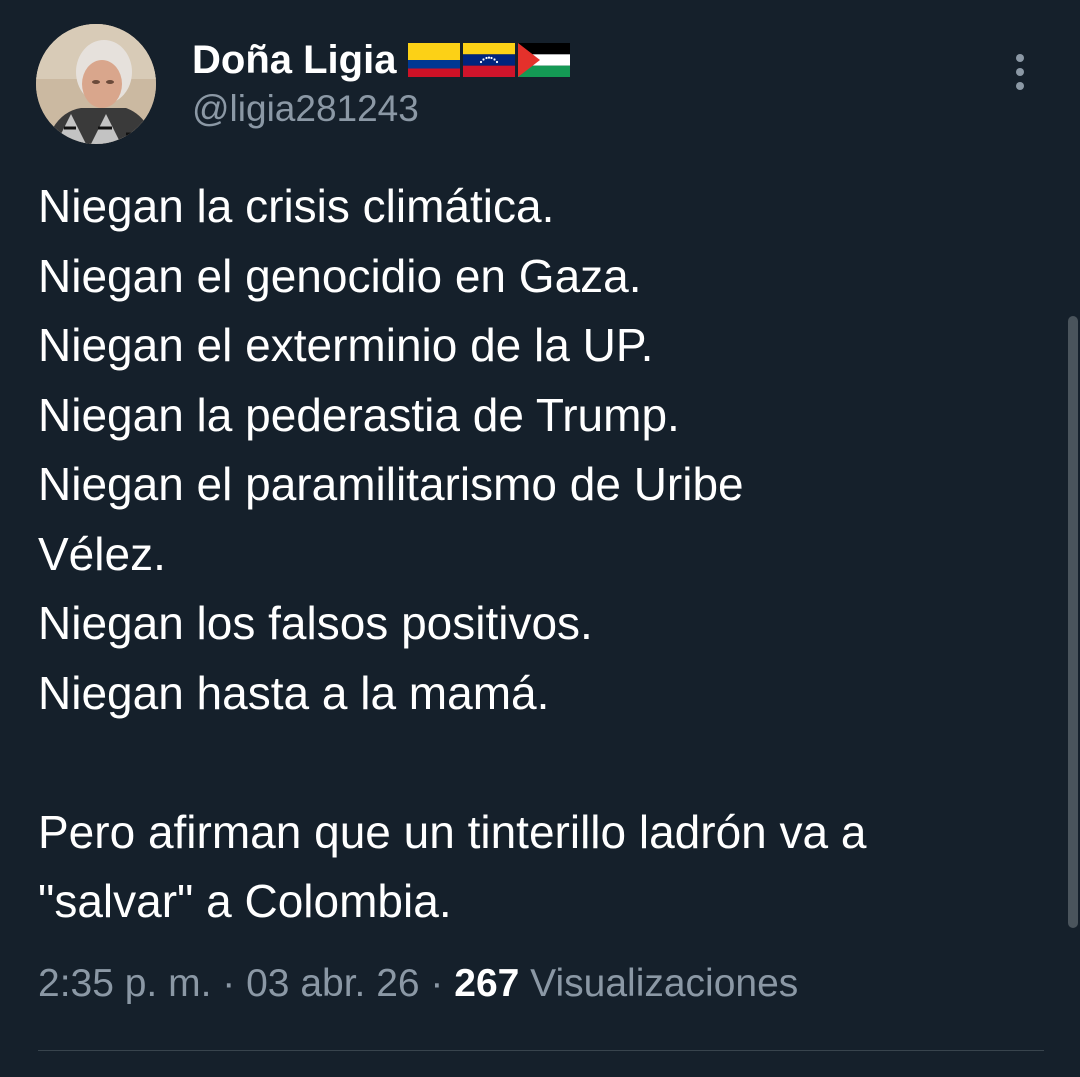  What do you see at coordinates (96, 84) in the screenshot?
I see `avatar` at bounding box center [96, 84].